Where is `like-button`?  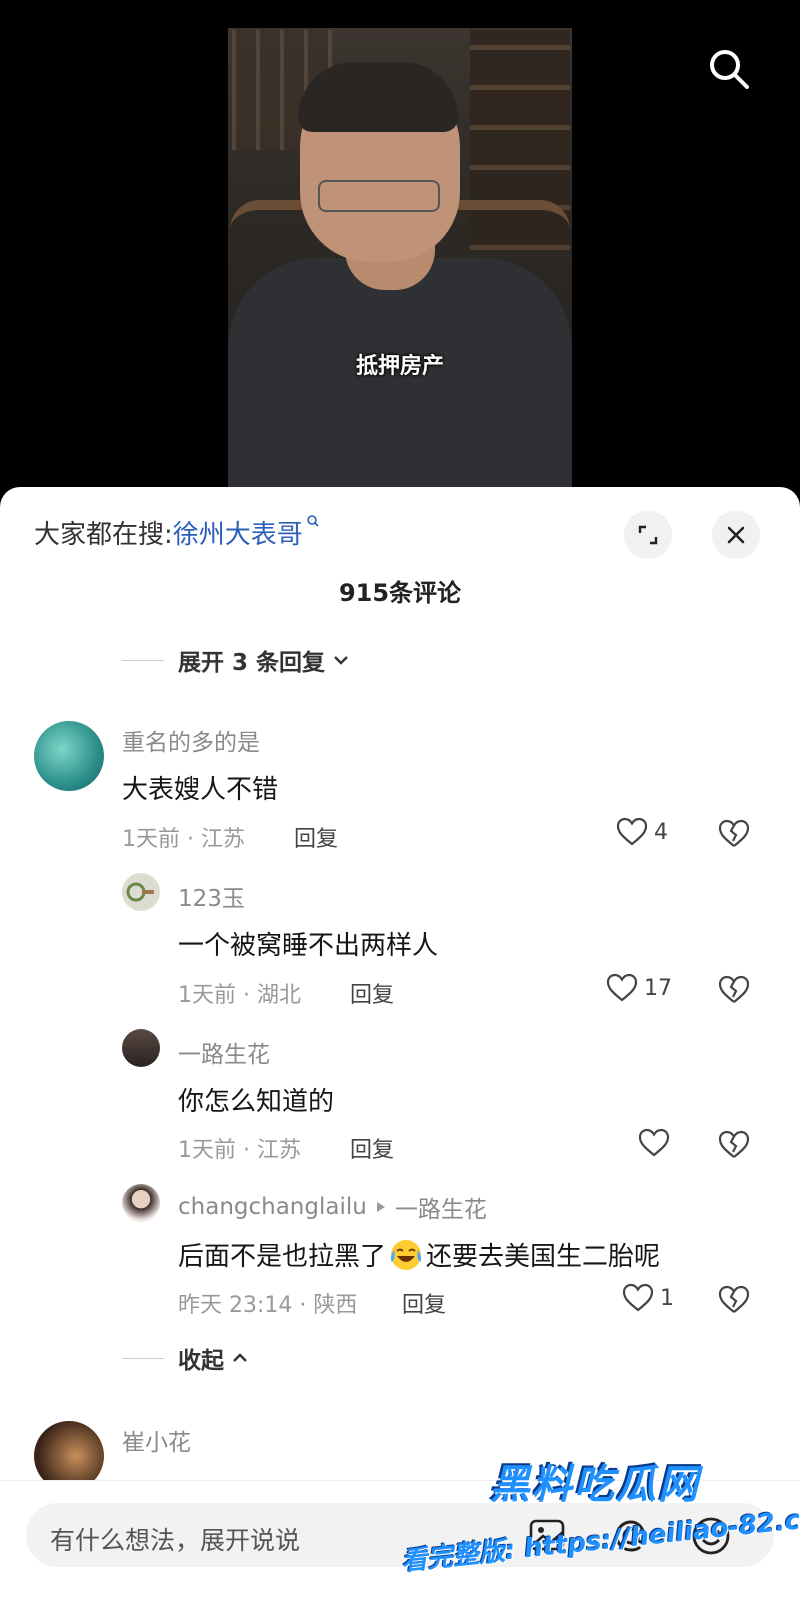
like-button is located at coordinates (654, 1143).